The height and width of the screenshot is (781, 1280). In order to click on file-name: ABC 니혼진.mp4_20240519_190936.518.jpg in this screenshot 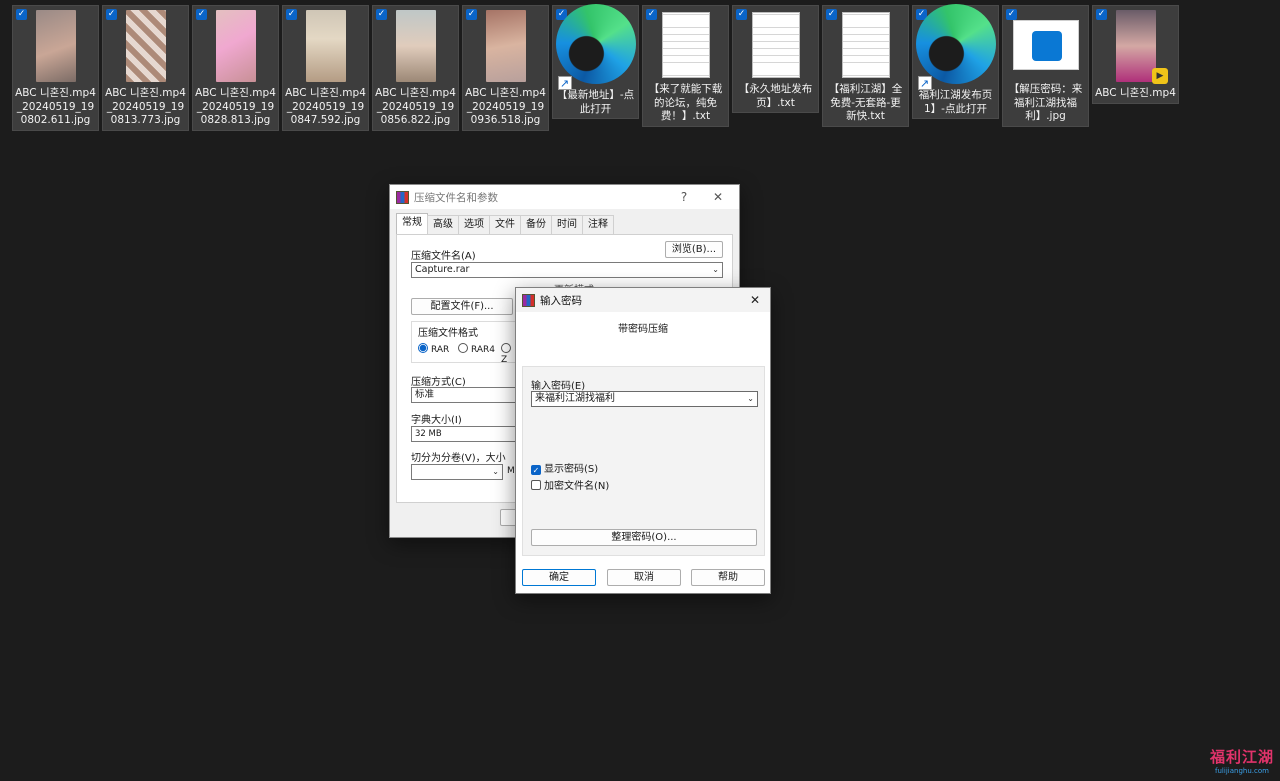, I will do `click(505, 106)`.